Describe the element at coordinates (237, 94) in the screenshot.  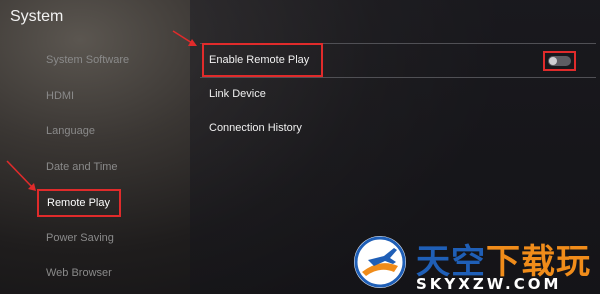
I see `setting-label: Link Device` at that location.